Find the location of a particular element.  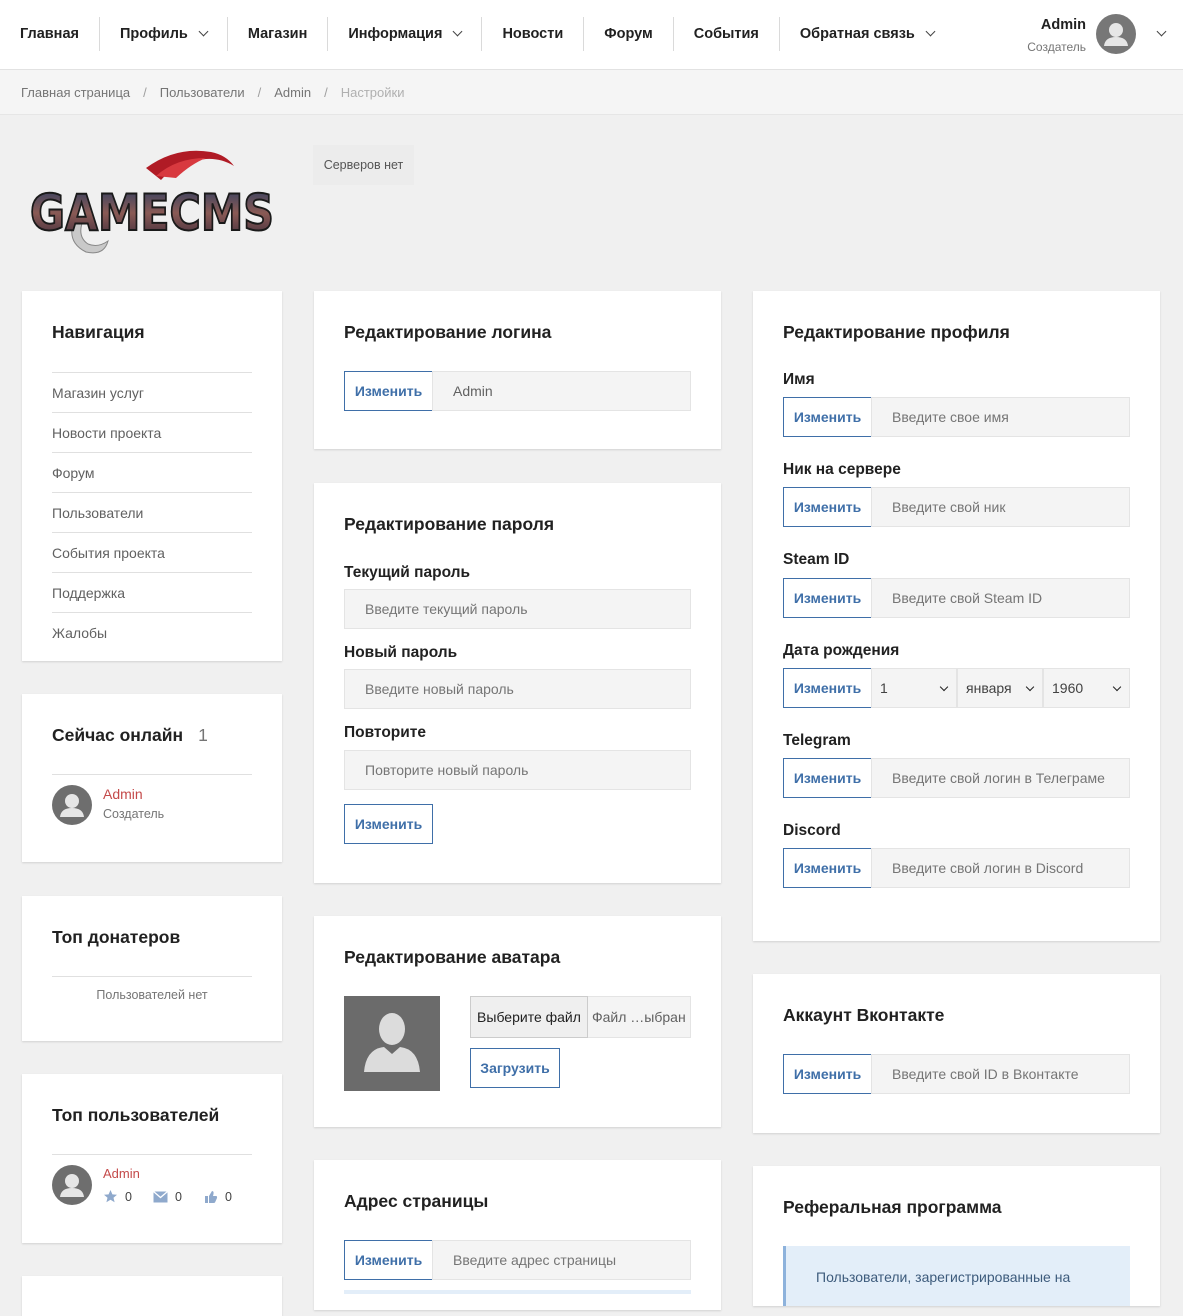

nav-item-shop: Магазин is located at coordinates (278, 34).